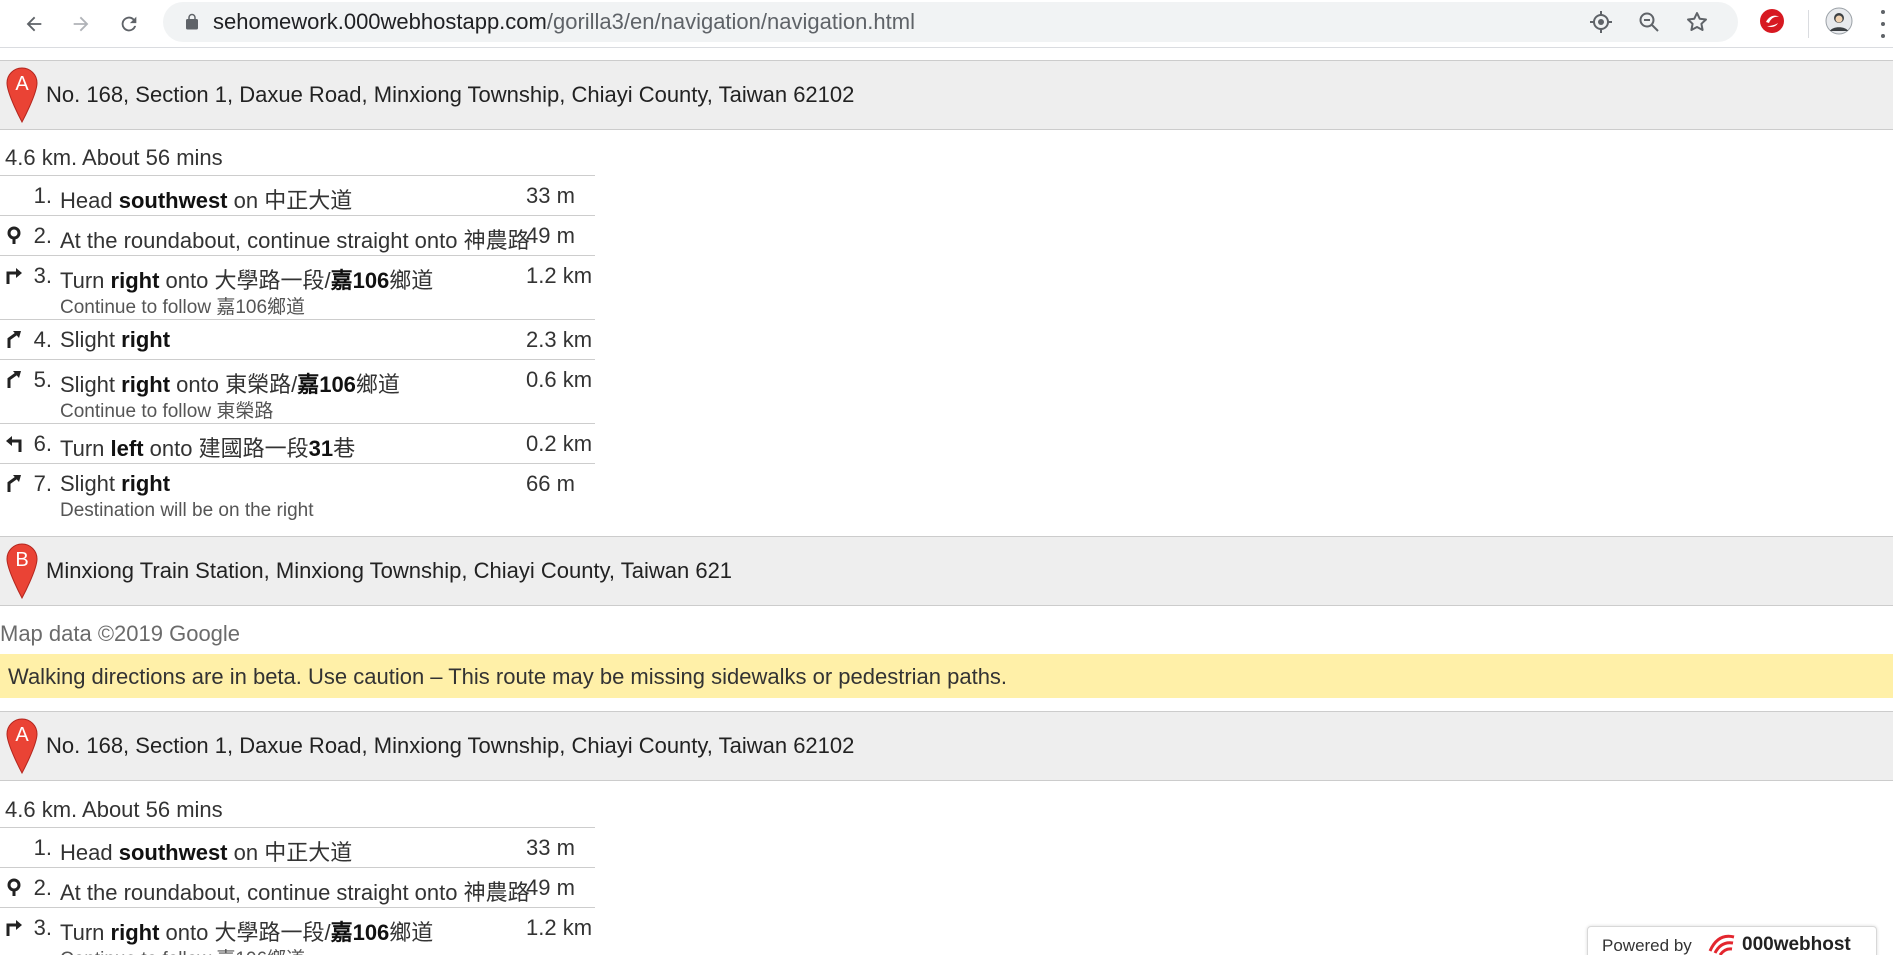  I want to click on webhost-logo-icon, so click(1721, 944).